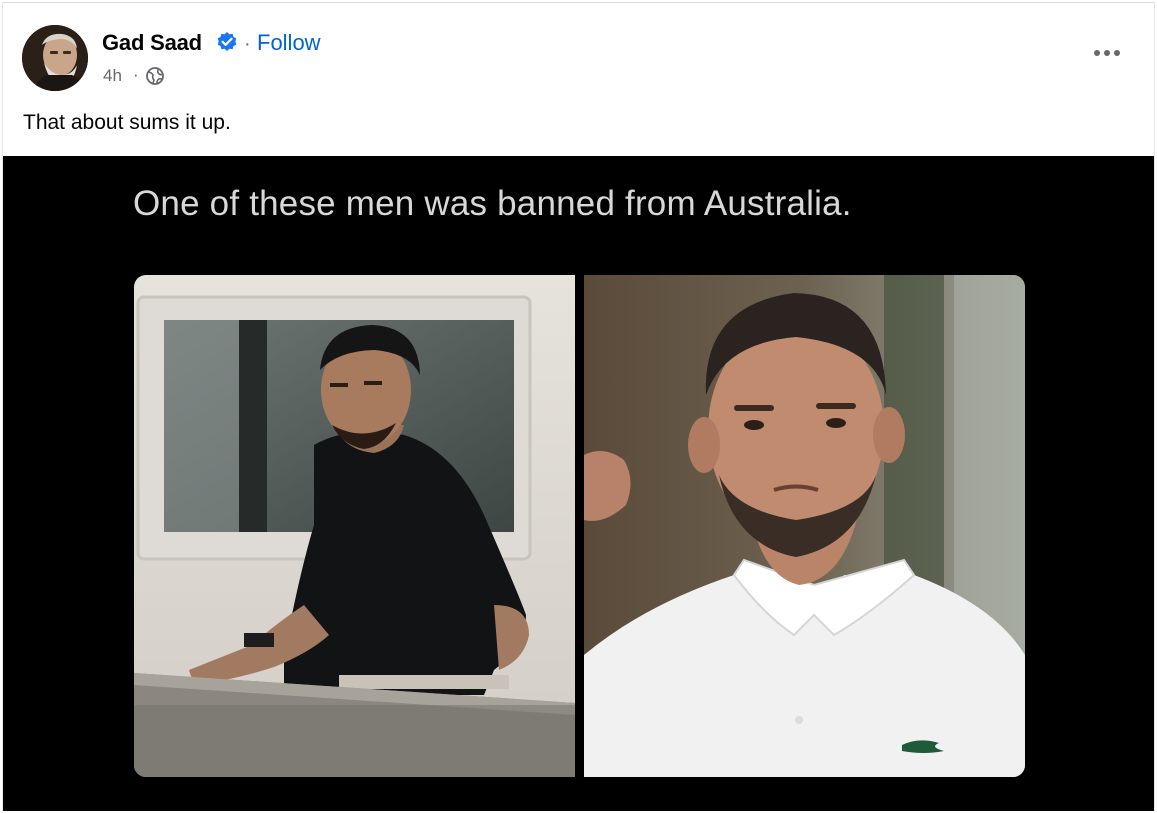 Image resolution: width=1157 pixels, height=813 pixels. I want to click on globe-icon, so click(155, 76).